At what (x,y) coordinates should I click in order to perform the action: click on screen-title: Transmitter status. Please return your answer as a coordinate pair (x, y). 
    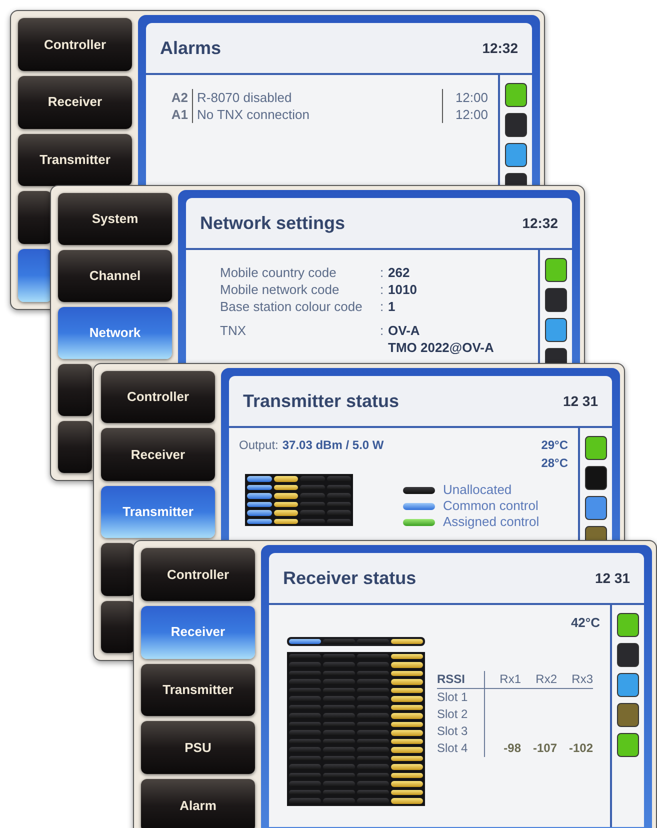
    Looking at the image, I should click on (321, 401).